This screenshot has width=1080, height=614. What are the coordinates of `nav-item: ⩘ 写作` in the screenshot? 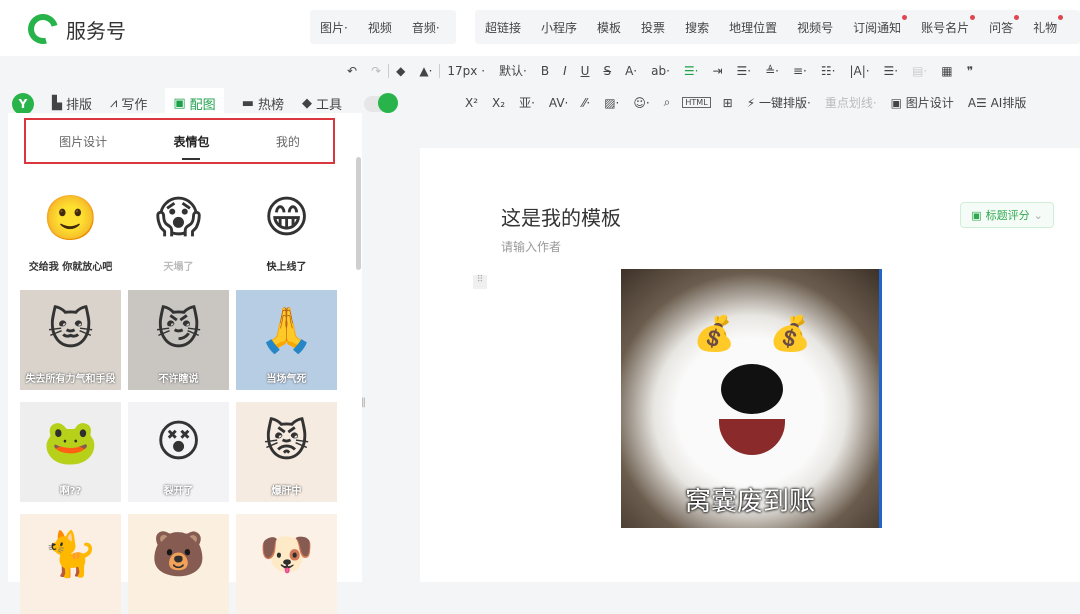 It's located at (128, 103).